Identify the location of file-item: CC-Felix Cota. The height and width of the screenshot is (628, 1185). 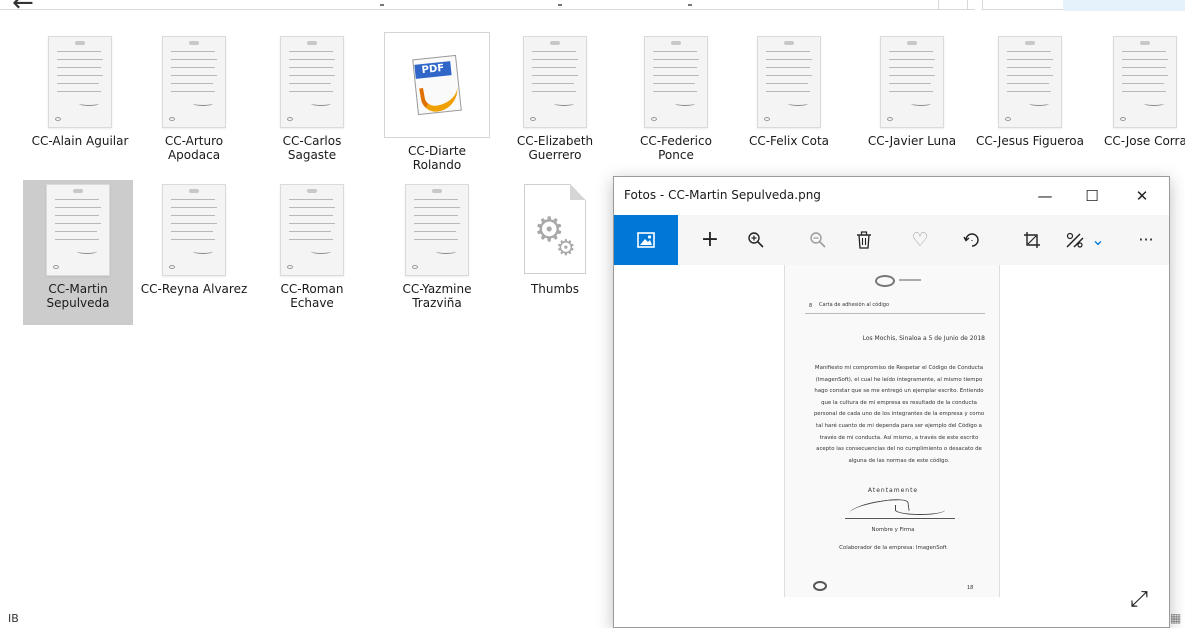
(789, 90).